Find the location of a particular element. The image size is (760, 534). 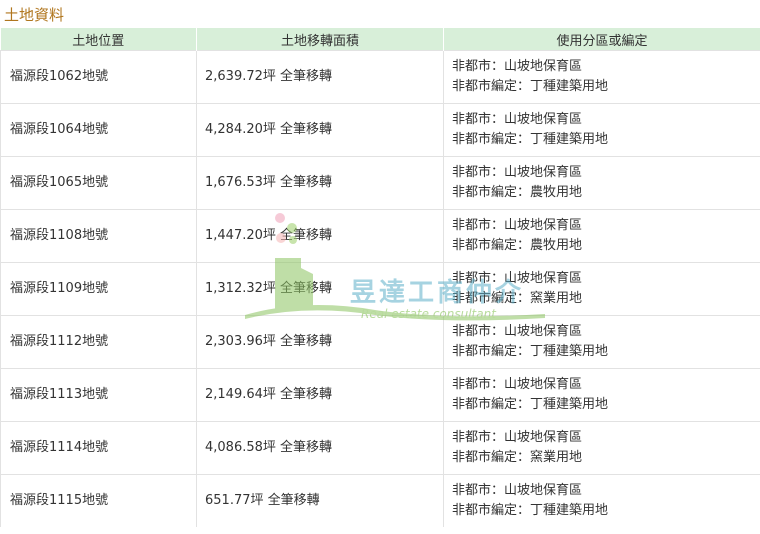

transfer-area: 2,149.64坪 全筆移轉 is located at coordinates (320, 395).